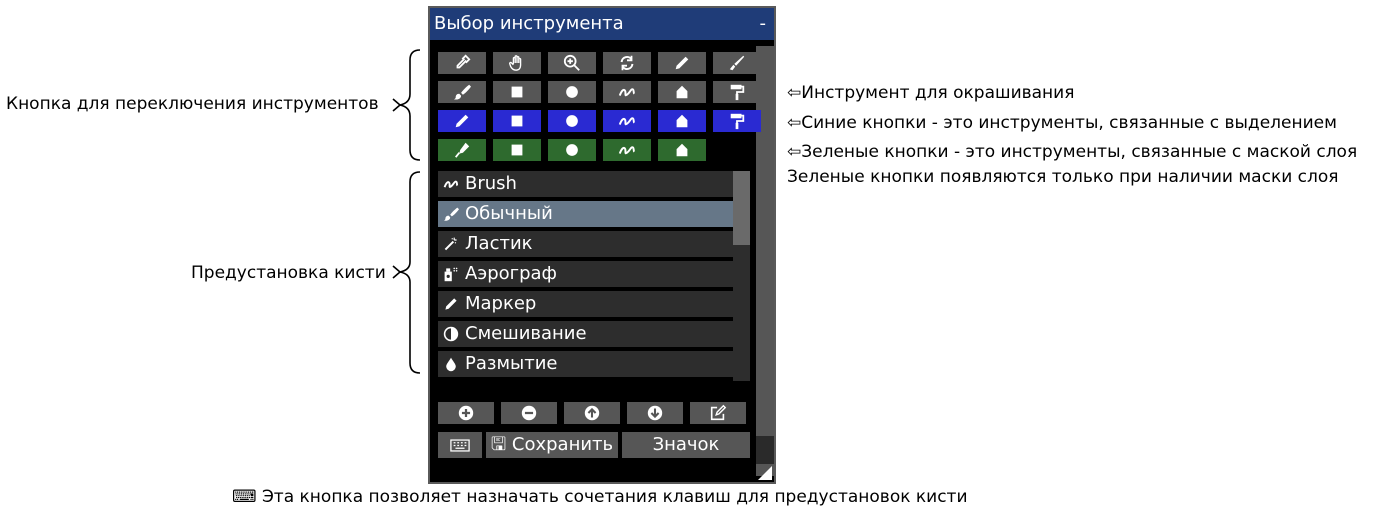  I want to click on magic-wand-icon, so click(451, 244).